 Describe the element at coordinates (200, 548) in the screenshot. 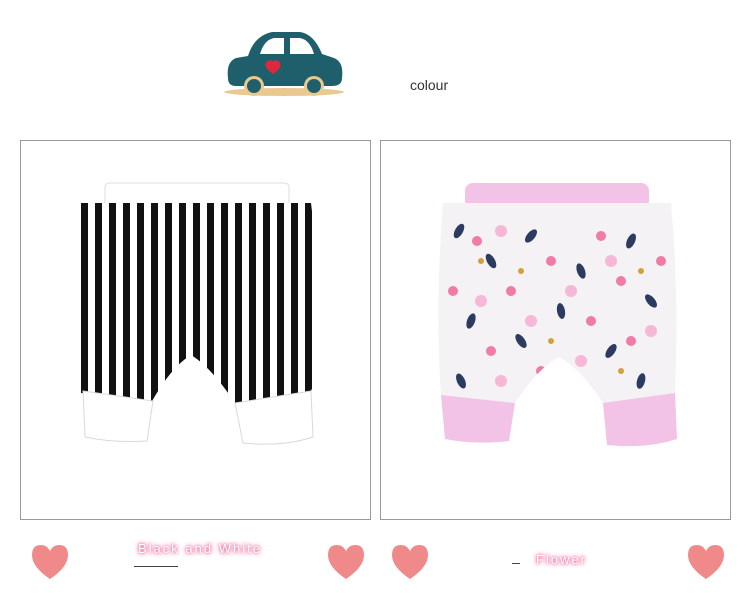

I see `caption-black-white: Black and White` at that location.